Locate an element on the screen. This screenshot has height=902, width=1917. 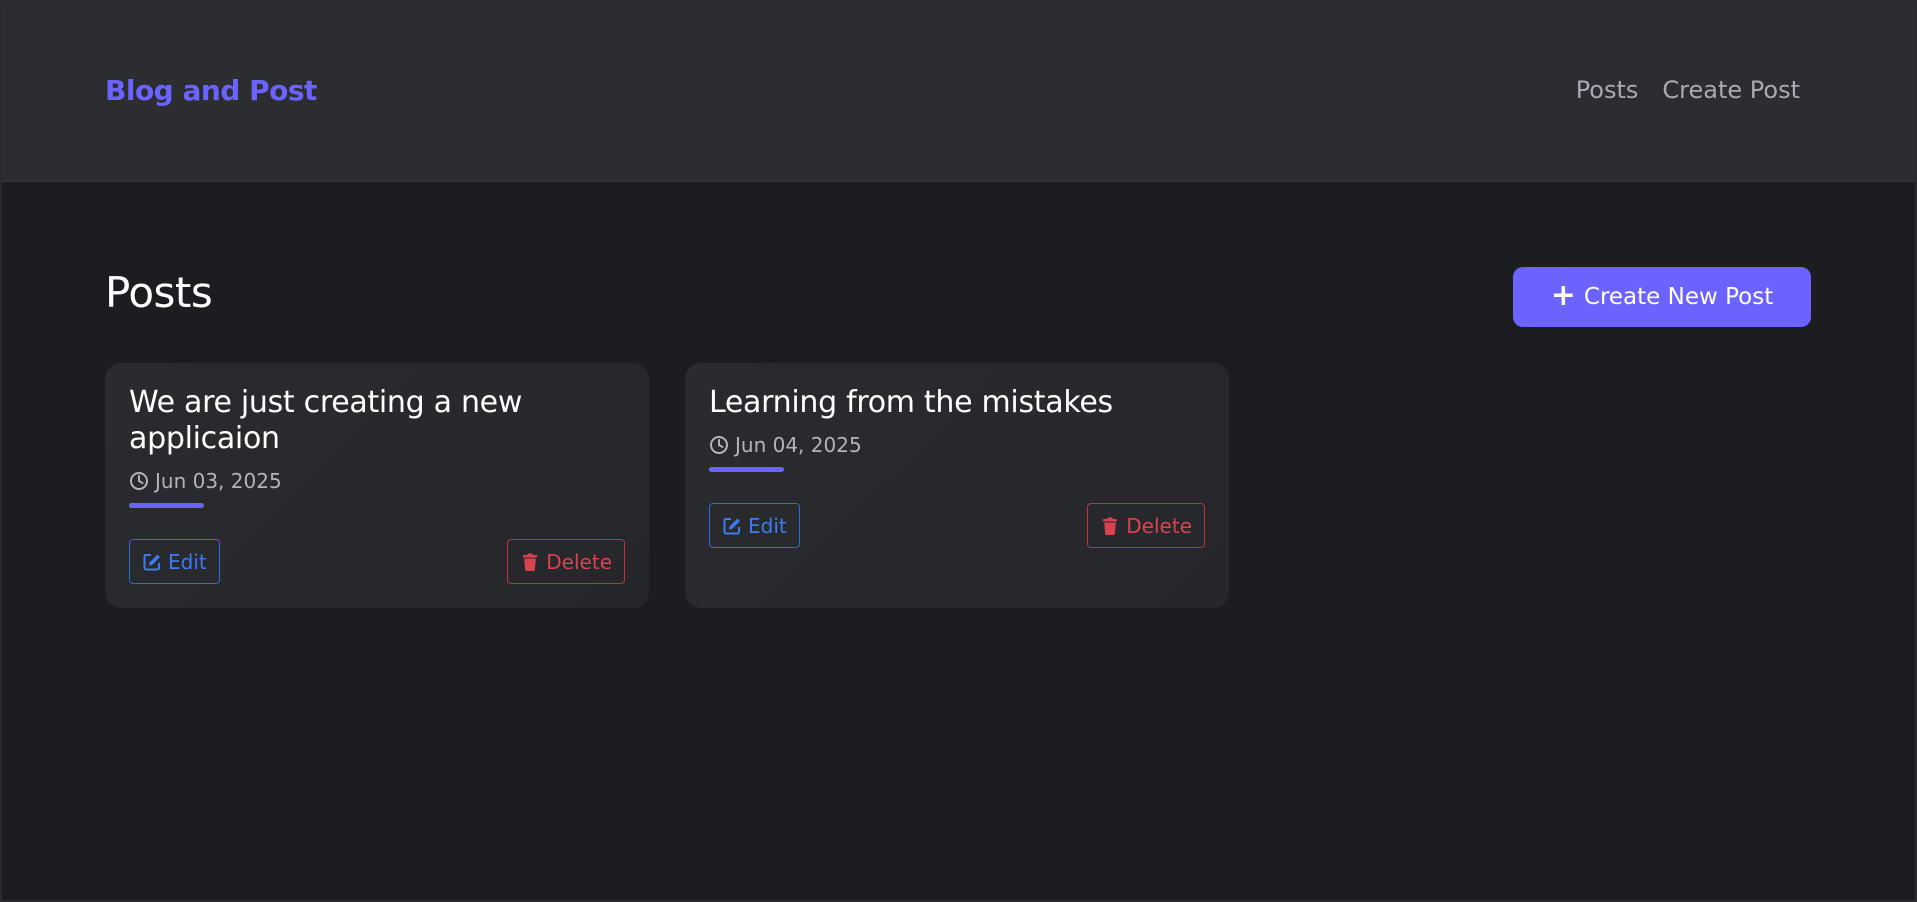
nav-link-create-post: Create Post is located at coordinates (1731, 90).